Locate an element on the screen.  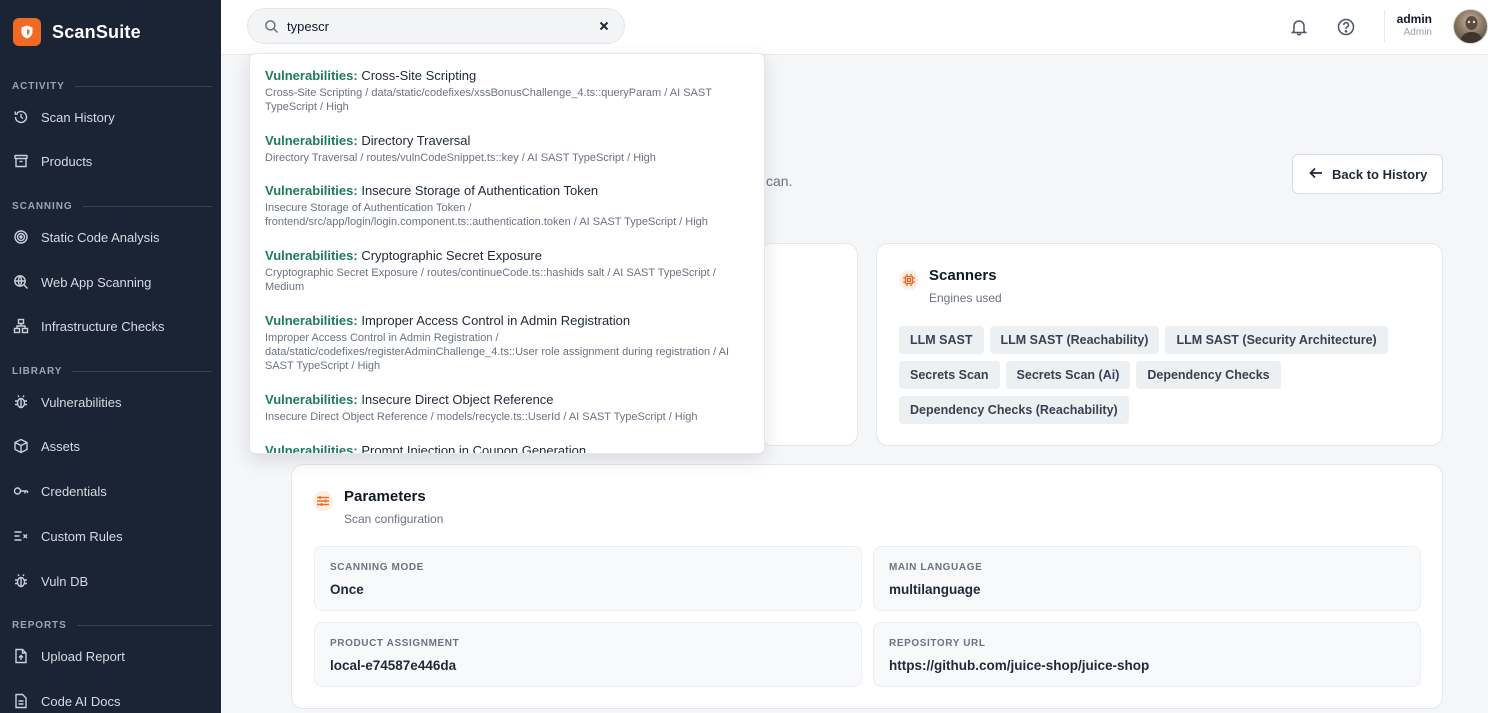
shield-logo-icon is located at coordinates (27, 32).